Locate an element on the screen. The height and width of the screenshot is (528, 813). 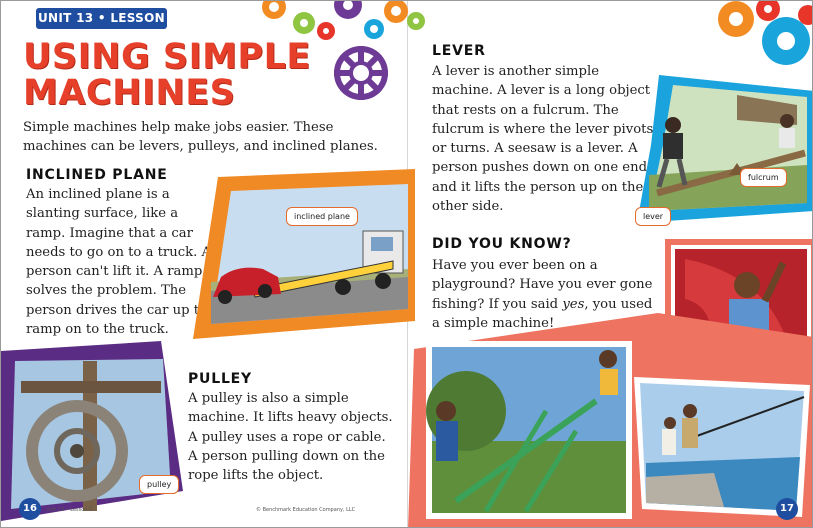
lever-label: lever is located at coordinates (653, 216).